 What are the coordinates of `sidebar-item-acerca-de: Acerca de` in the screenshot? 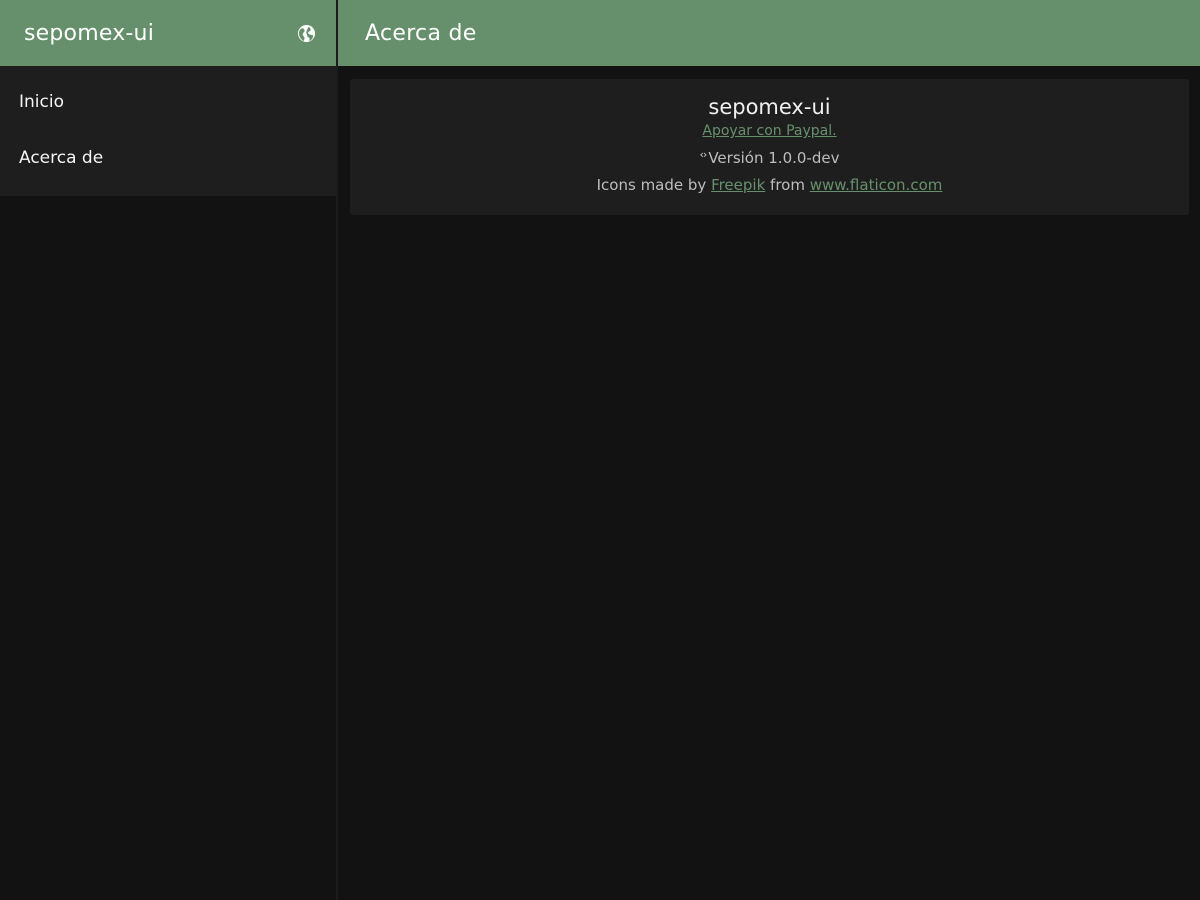 It's located at (168, 158).